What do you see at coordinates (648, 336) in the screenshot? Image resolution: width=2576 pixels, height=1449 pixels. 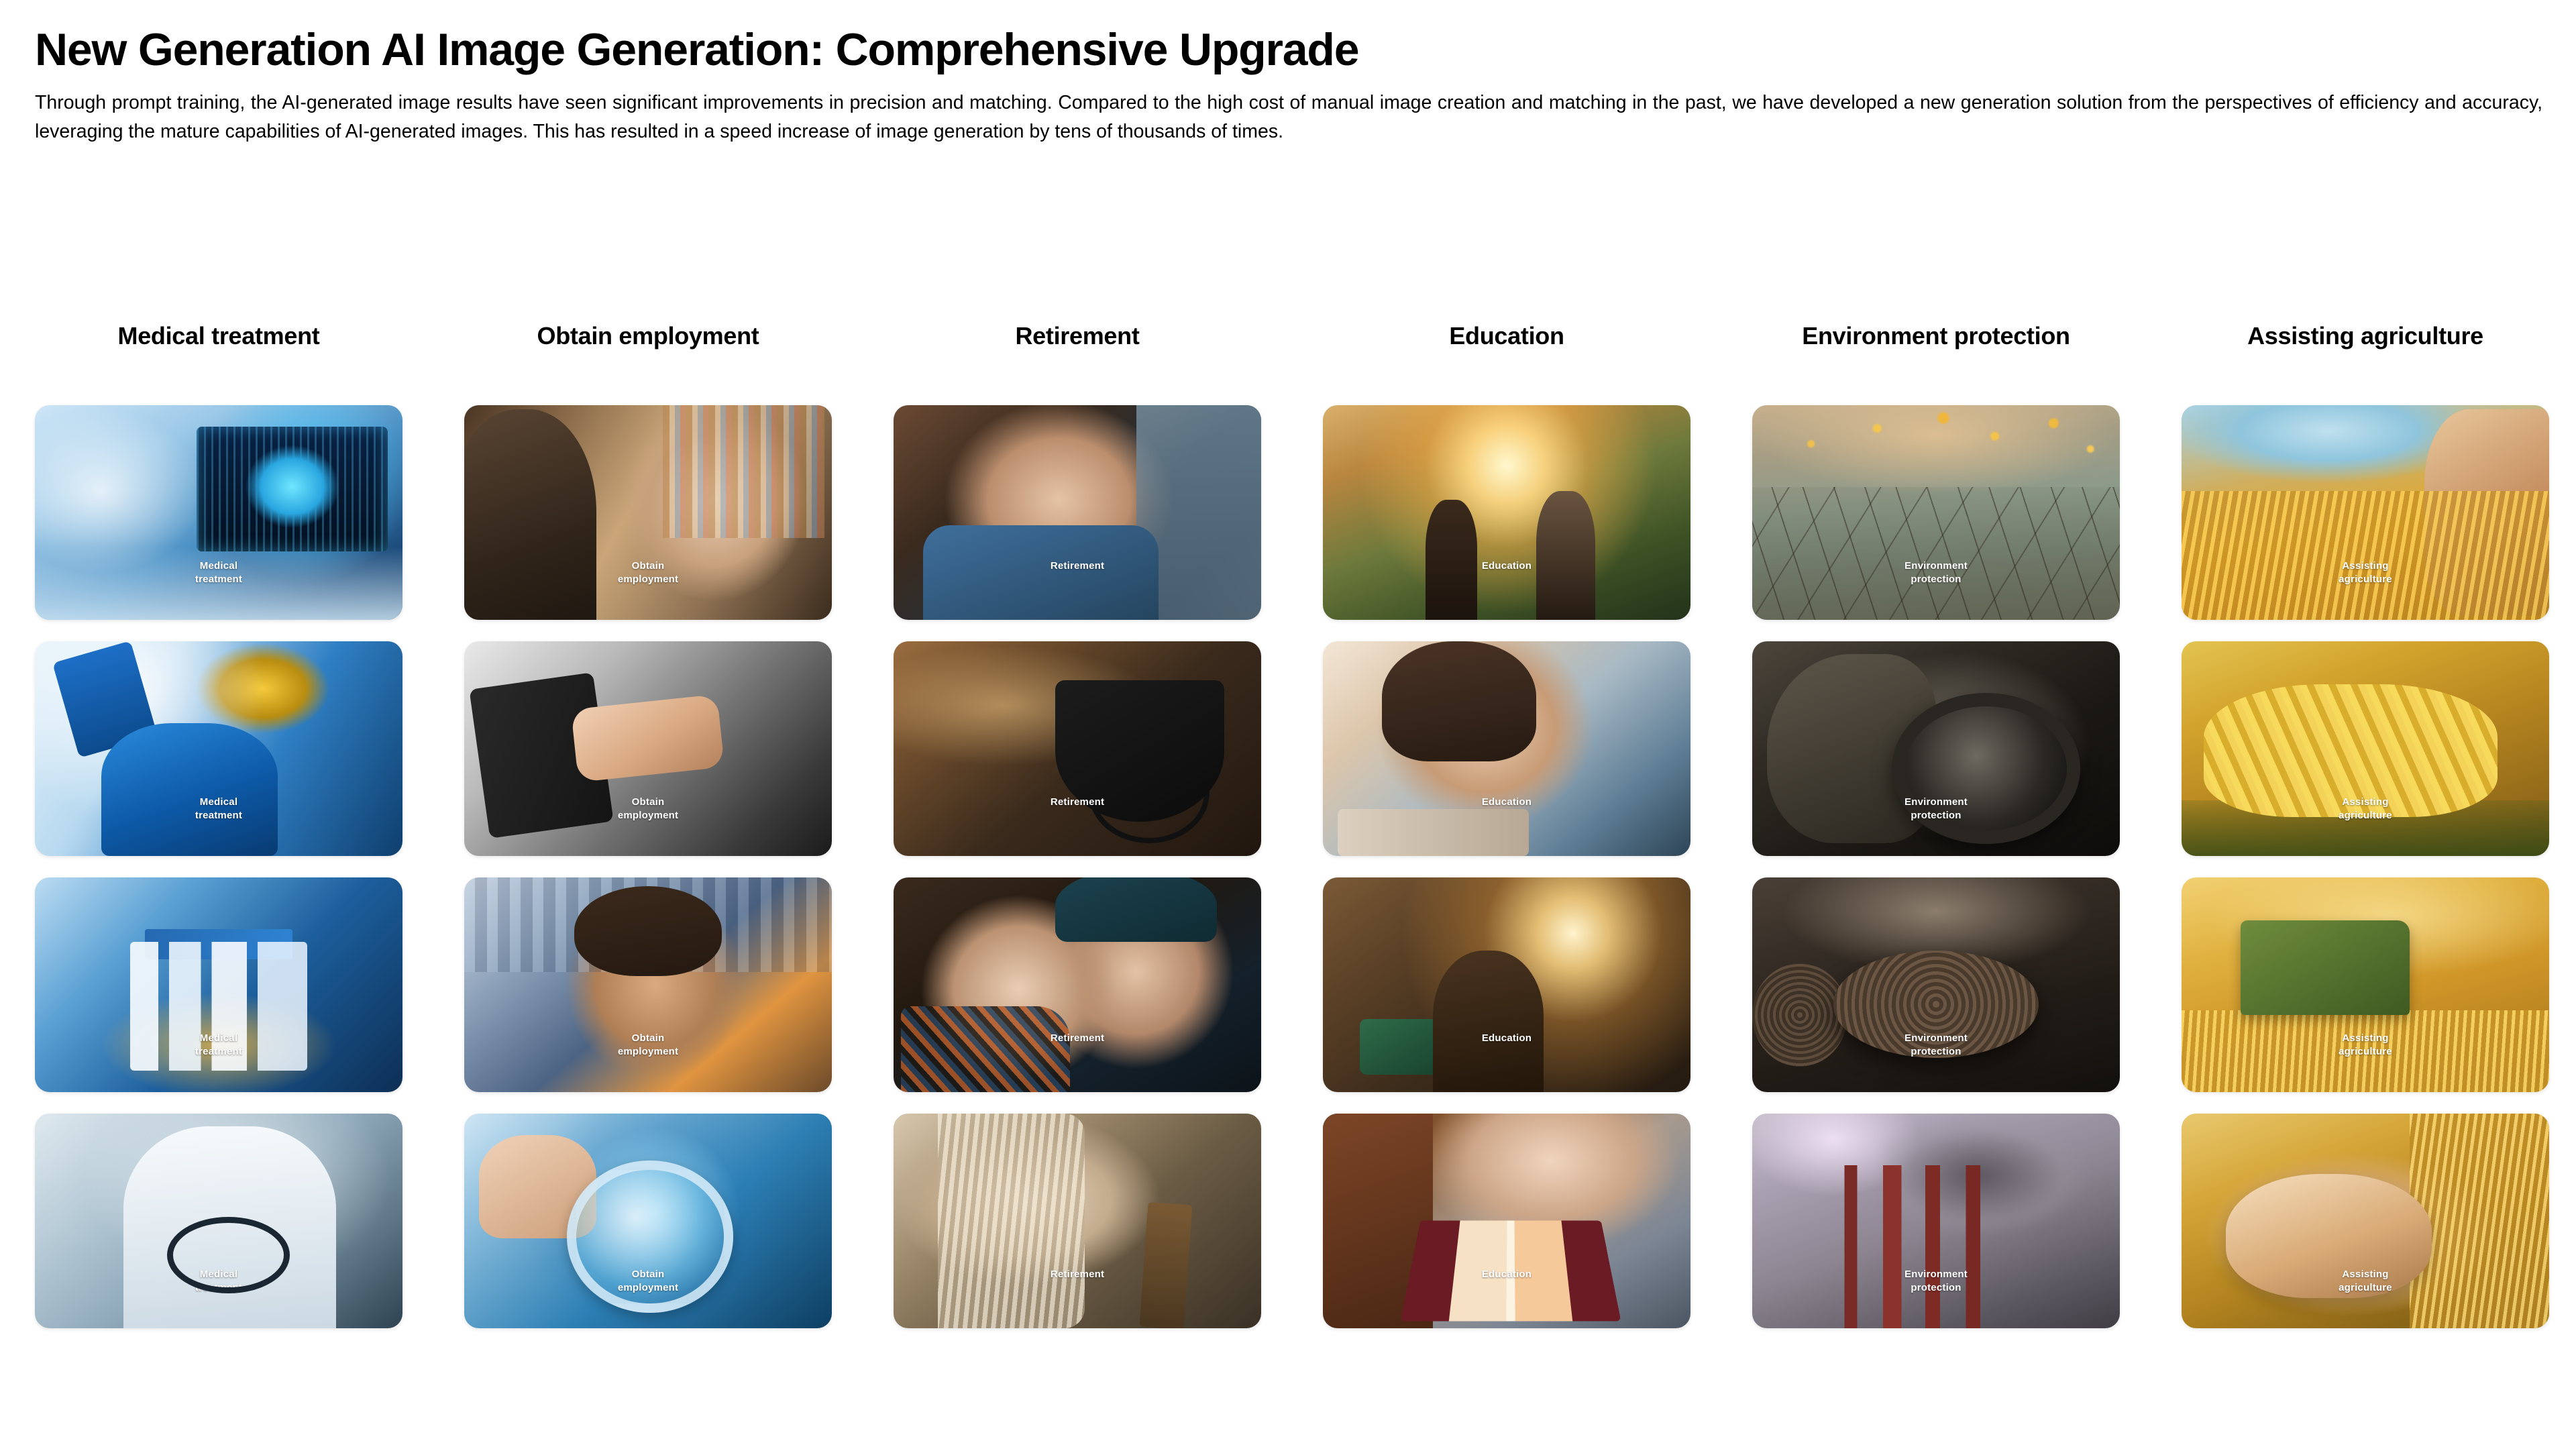 I see `column-title-2: Obtain employment` at bounding box center [648, 336].